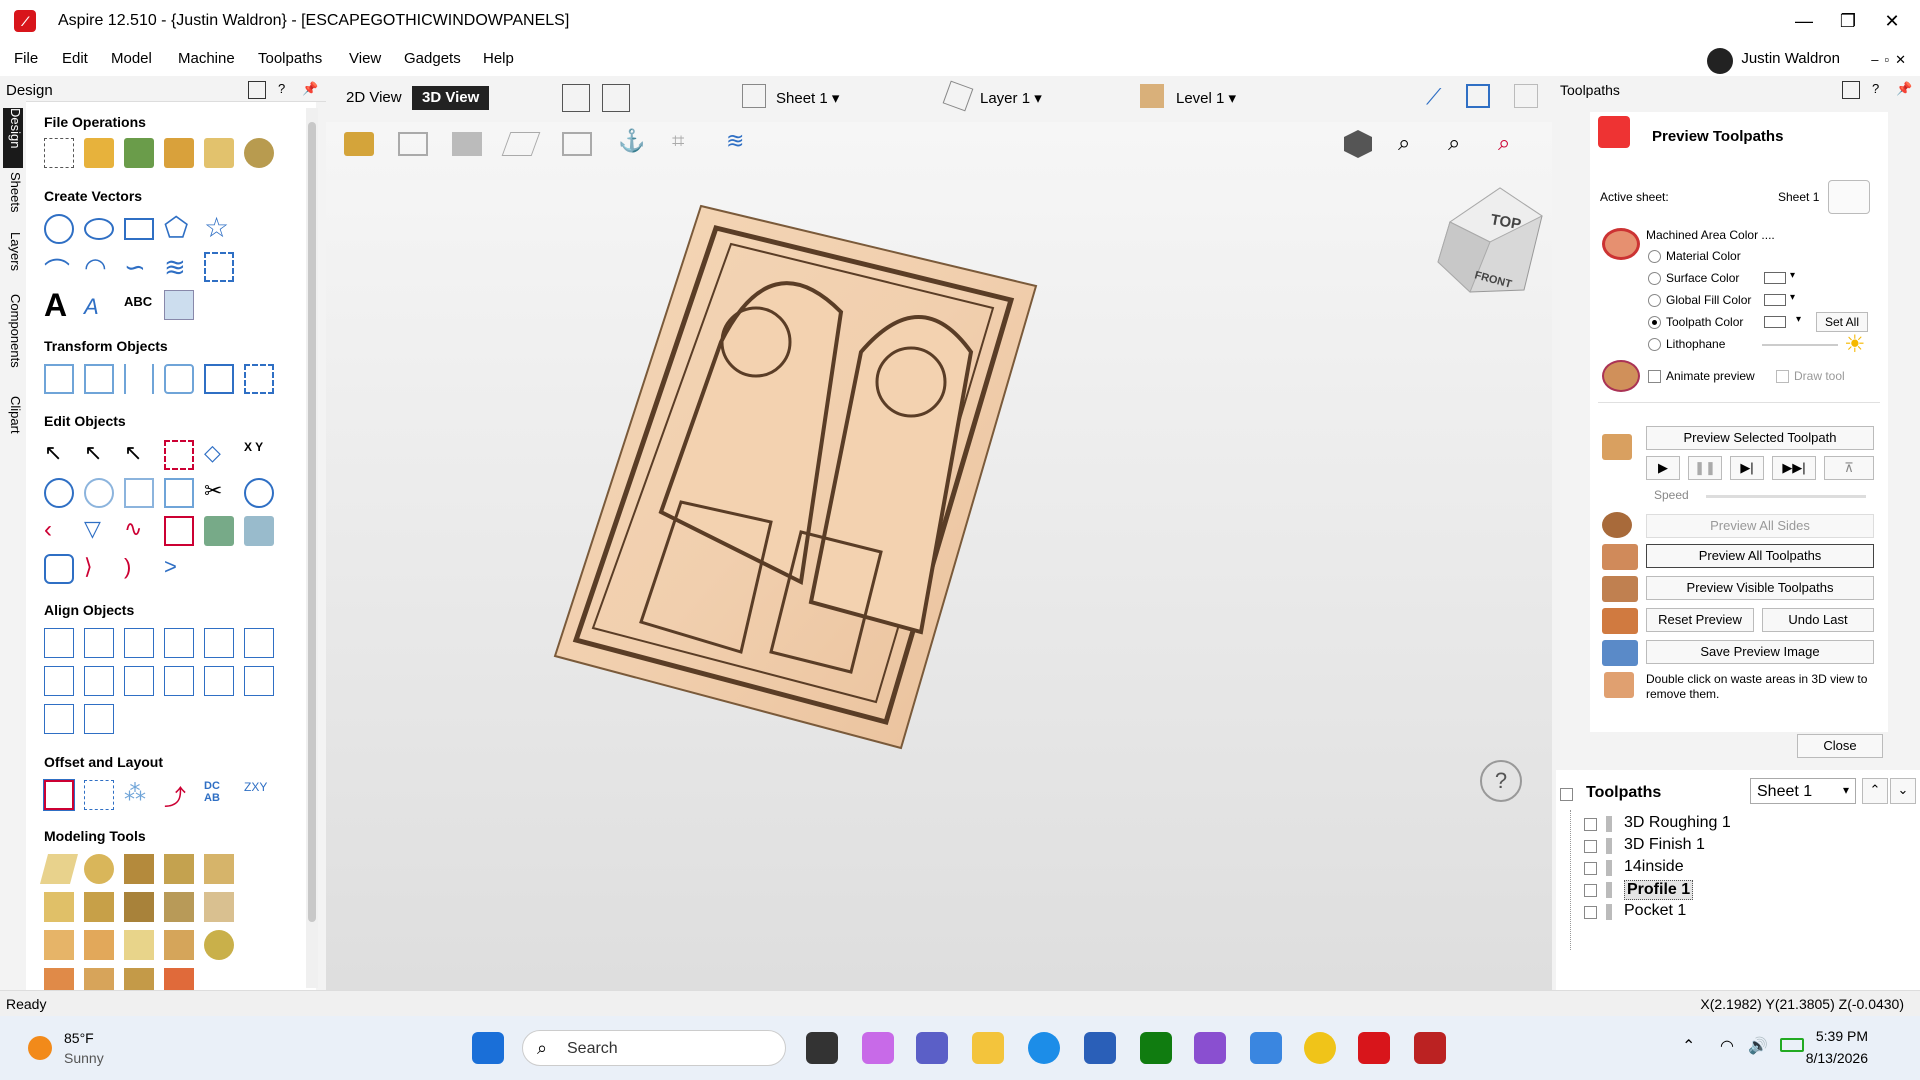  Describe the element at coordinates (219, 945) in the screenshot. I see `coins-icon` at that location.